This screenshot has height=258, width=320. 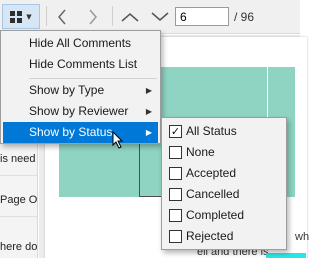 What do you see at coordinates (71, 132) in the screenshot?
I see `menu-item-label: Show by Status` at bounding box center [71, 132].